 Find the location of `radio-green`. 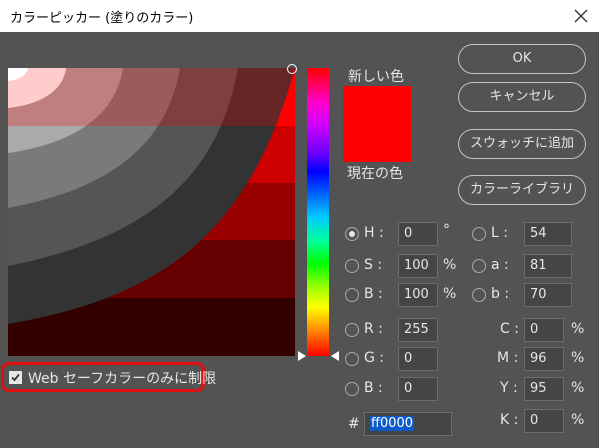

radio-green is located at coordinates (352, 359).